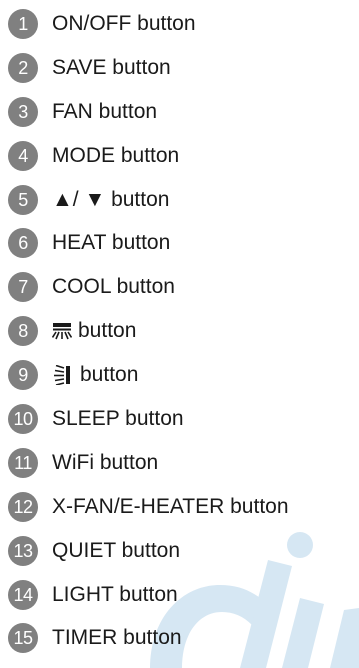 The image size is (359, 668). What do you see at coordinates (23, 506) in the screenshot?
I see `item-number-badge: 12` at bounding box center [23, 506].